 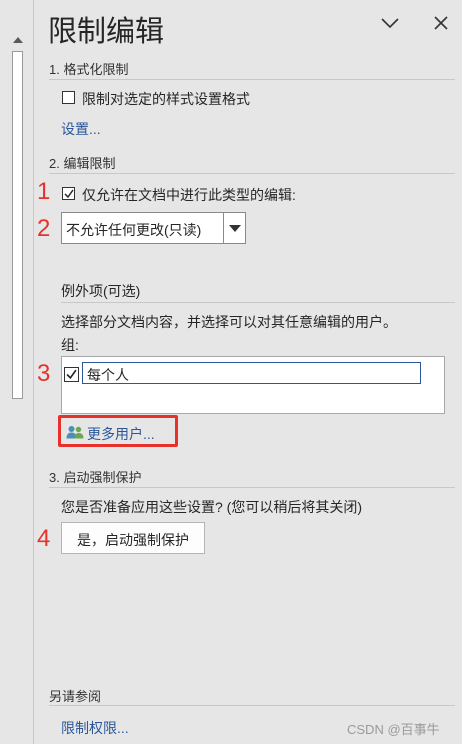 What do you see at coordinates (393, 729) in the screenshot?
I see `watermark: CSDN @百事牛` at bounding box center [393, 729].